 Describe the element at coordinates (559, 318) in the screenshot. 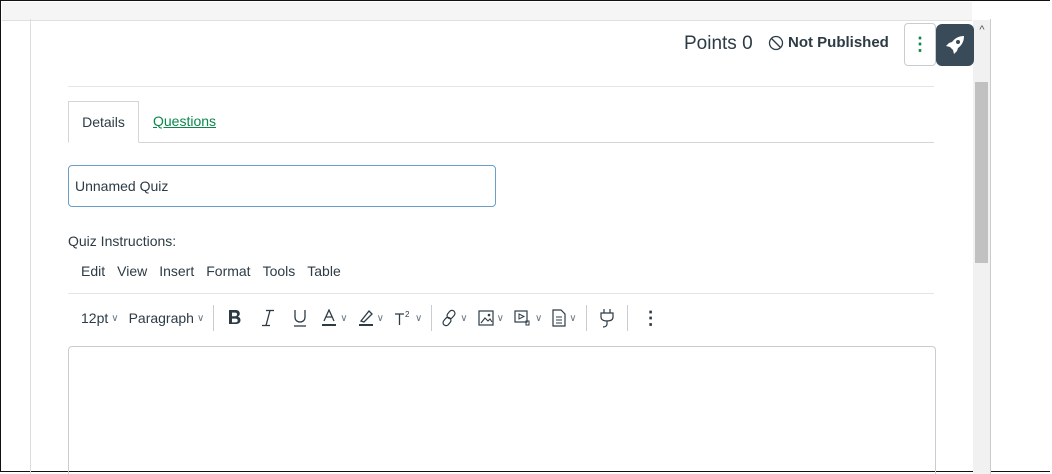

I see `document-icon` at that location.